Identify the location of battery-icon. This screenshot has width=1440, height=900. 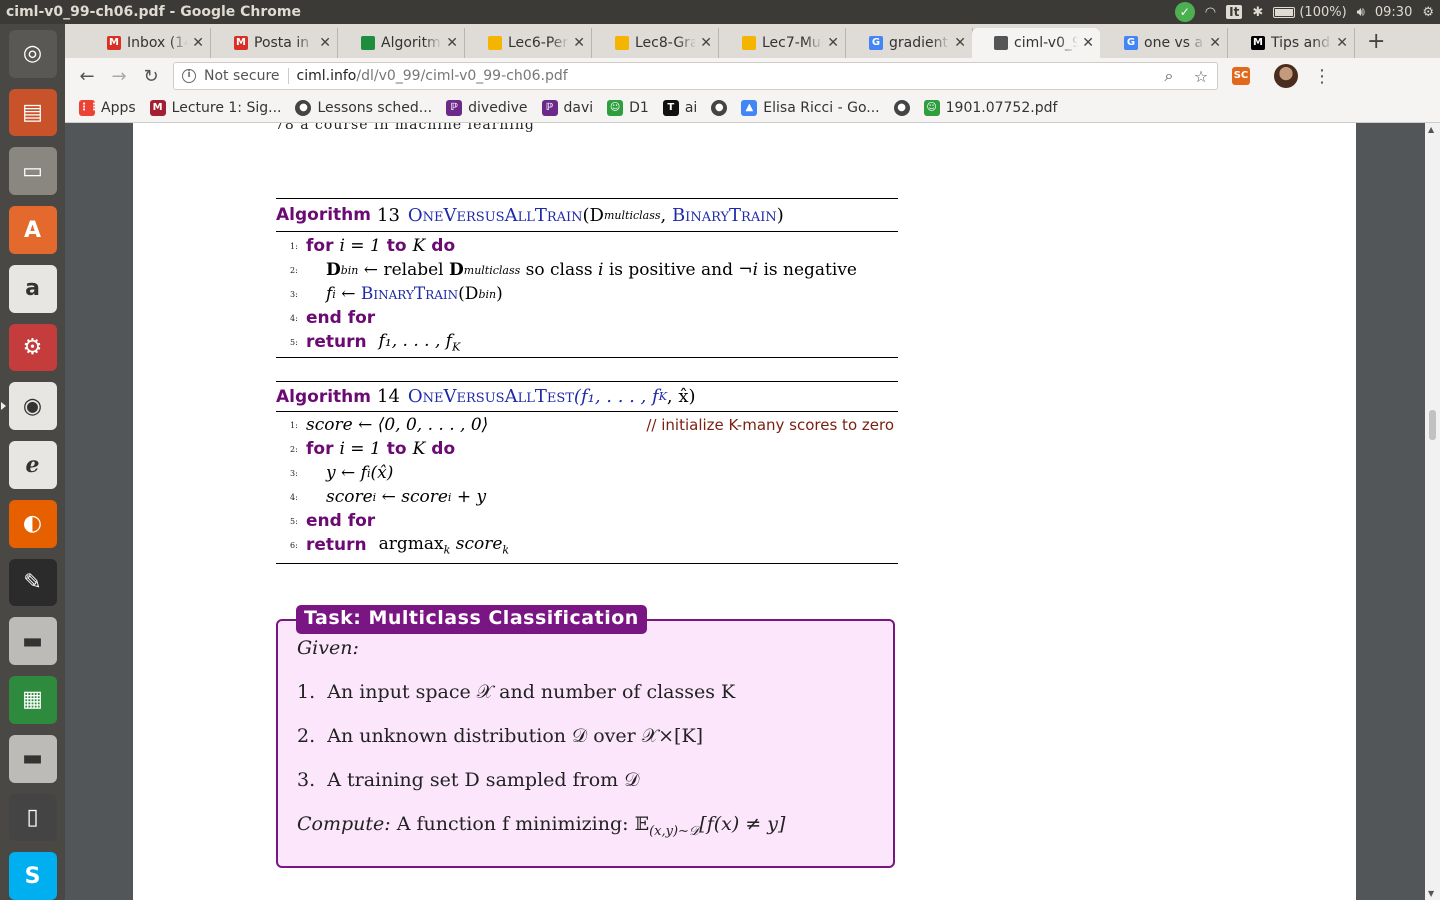
(1284, 12).